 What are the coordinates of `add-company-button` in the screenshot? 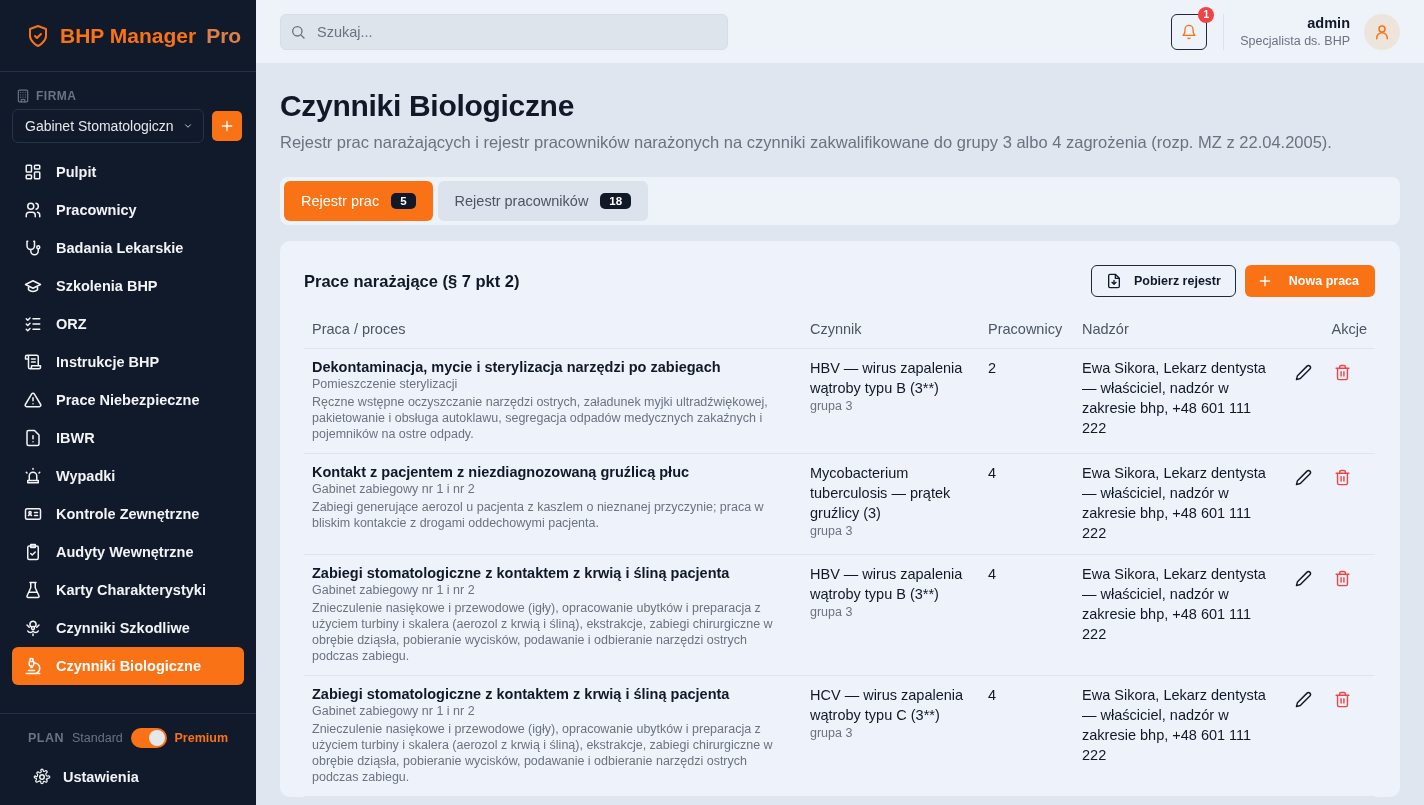 It's located at (227, 126).